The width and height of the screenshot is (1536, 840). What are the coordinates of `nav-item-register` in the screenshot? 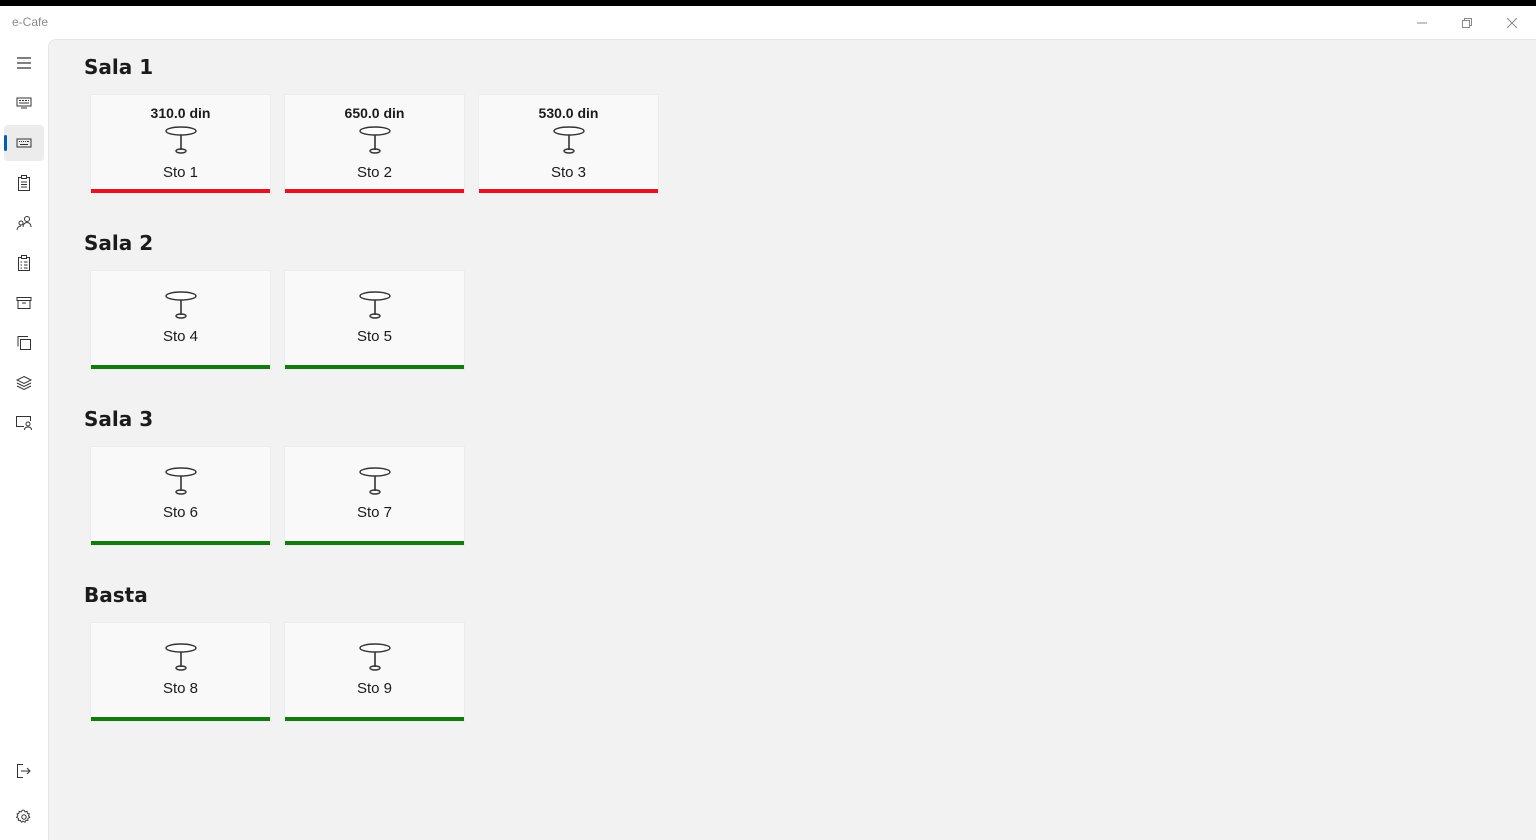 It's located at (24, 103).